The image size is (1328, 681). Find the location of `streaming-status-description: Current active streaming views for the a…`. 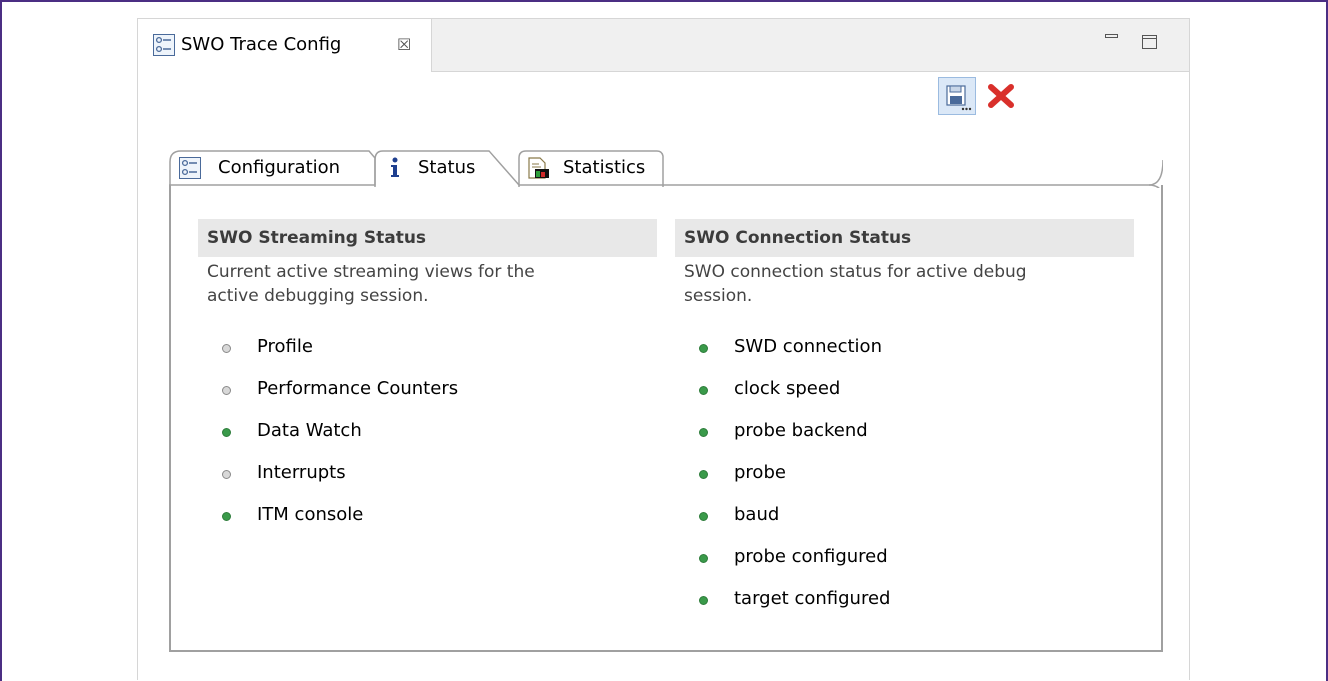

streaming-status-description: Current active streaming views for the a… is located at coordinates (427, 284).